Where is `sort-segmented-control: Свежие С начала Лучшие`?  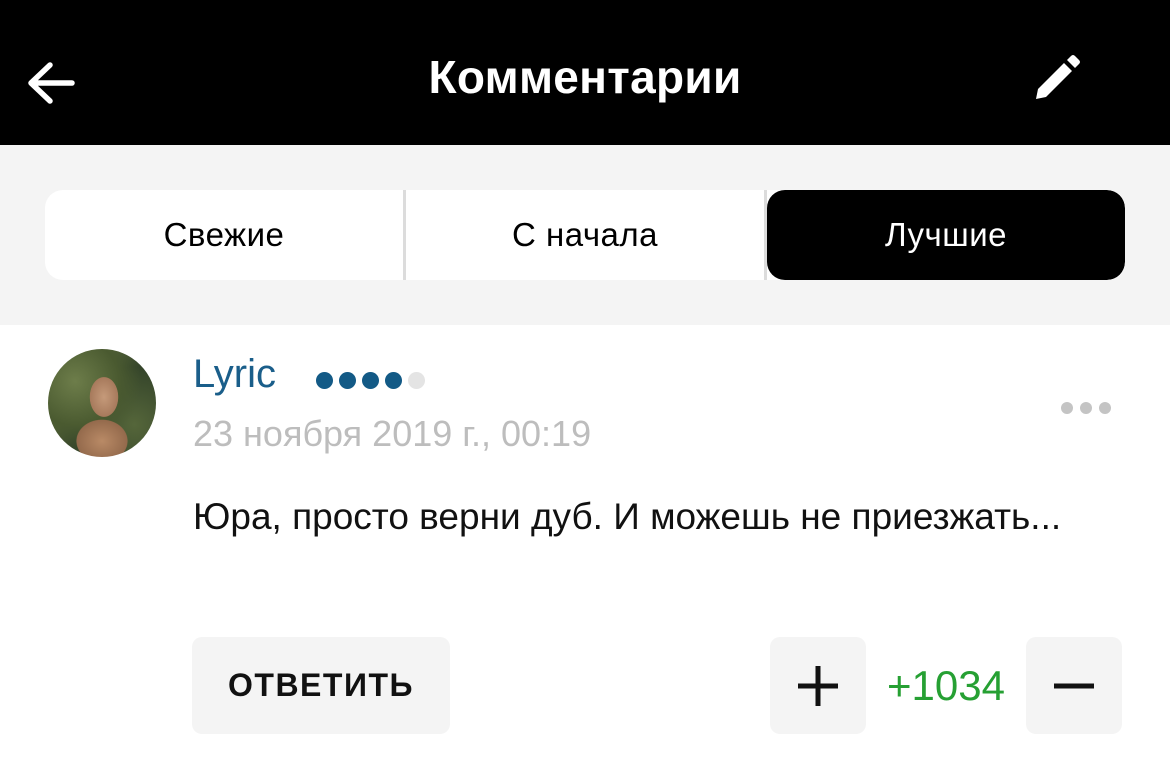 sort-segmented-control: Свежие С начала Лучшие is located at coordinates (585, 235).